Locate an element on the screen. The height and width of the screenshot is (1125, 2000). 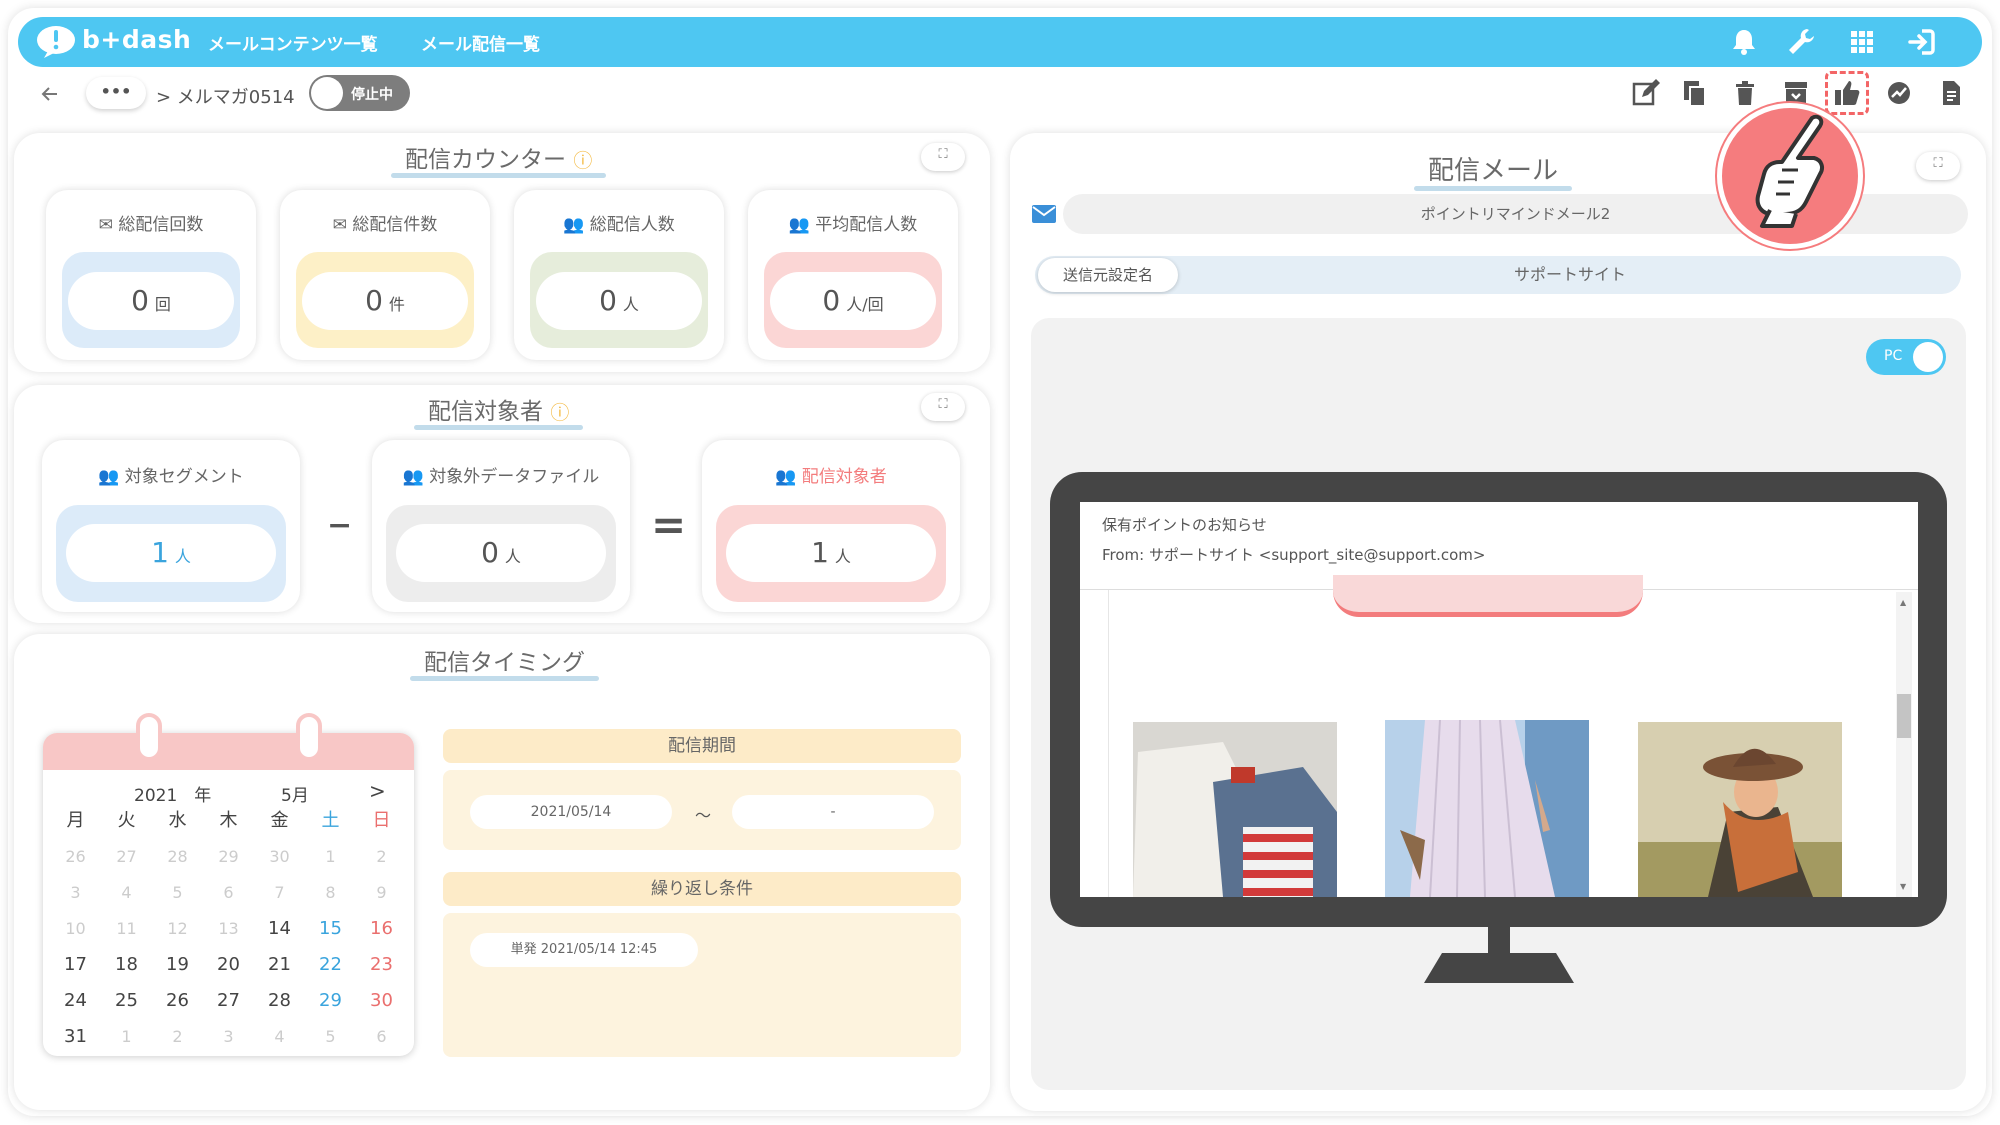
status-toggle: 停止中 is located at coordinates (359, 93).